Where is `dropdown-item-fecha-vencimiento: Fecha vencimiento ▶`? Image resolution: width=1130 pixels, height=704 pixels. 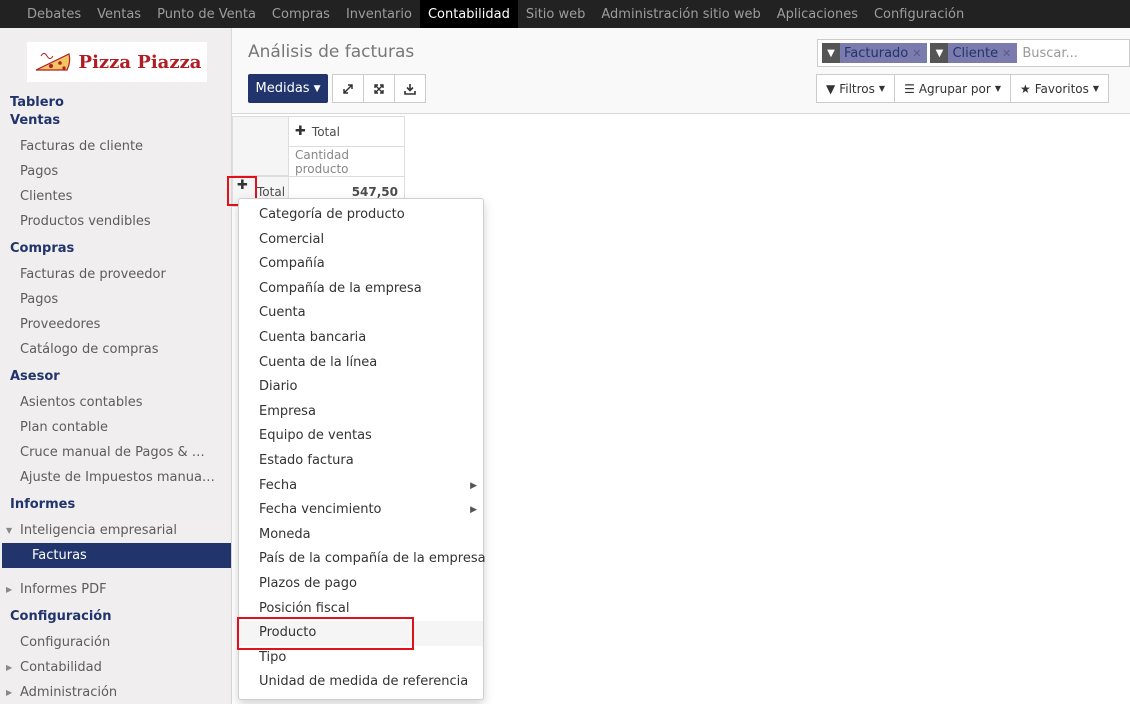 dropdown-item-fecha-vencimiento: Fecha vencimiento ▶ is located at coordinates (361, 510).